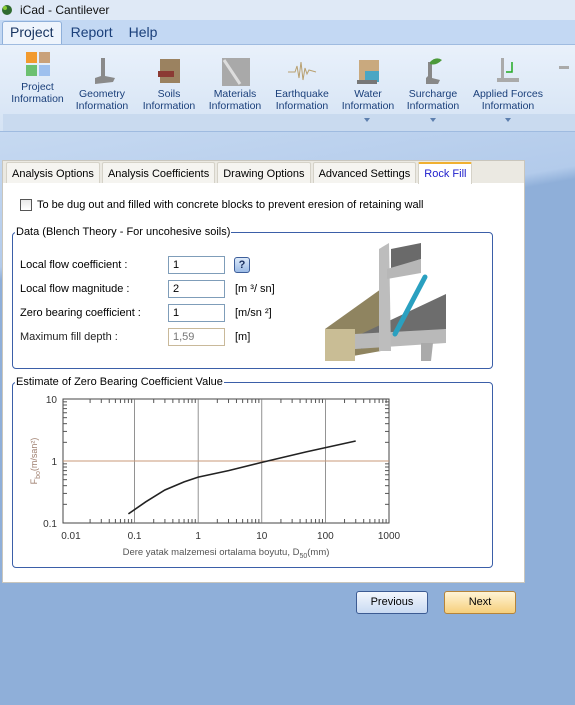 This screenshot has width=575, height=705. What do you see at coordinates (368, 72) in the screenshot?
I see `water-icon` at bounding box center [368, 72].